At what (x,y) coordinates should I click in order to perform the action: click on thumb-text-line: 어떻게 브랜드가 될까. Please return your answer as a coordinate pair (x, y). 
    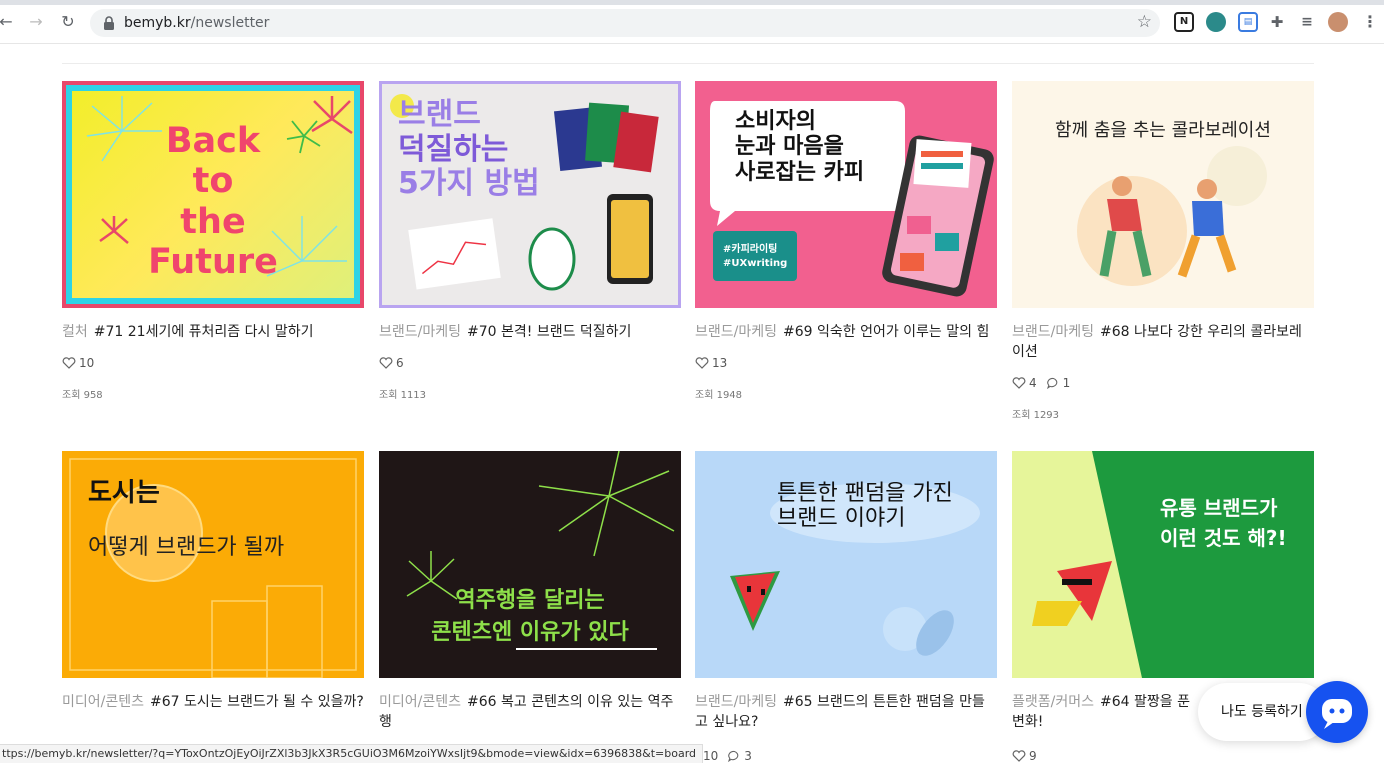
    Looking at the image, I should click on (186, 547).